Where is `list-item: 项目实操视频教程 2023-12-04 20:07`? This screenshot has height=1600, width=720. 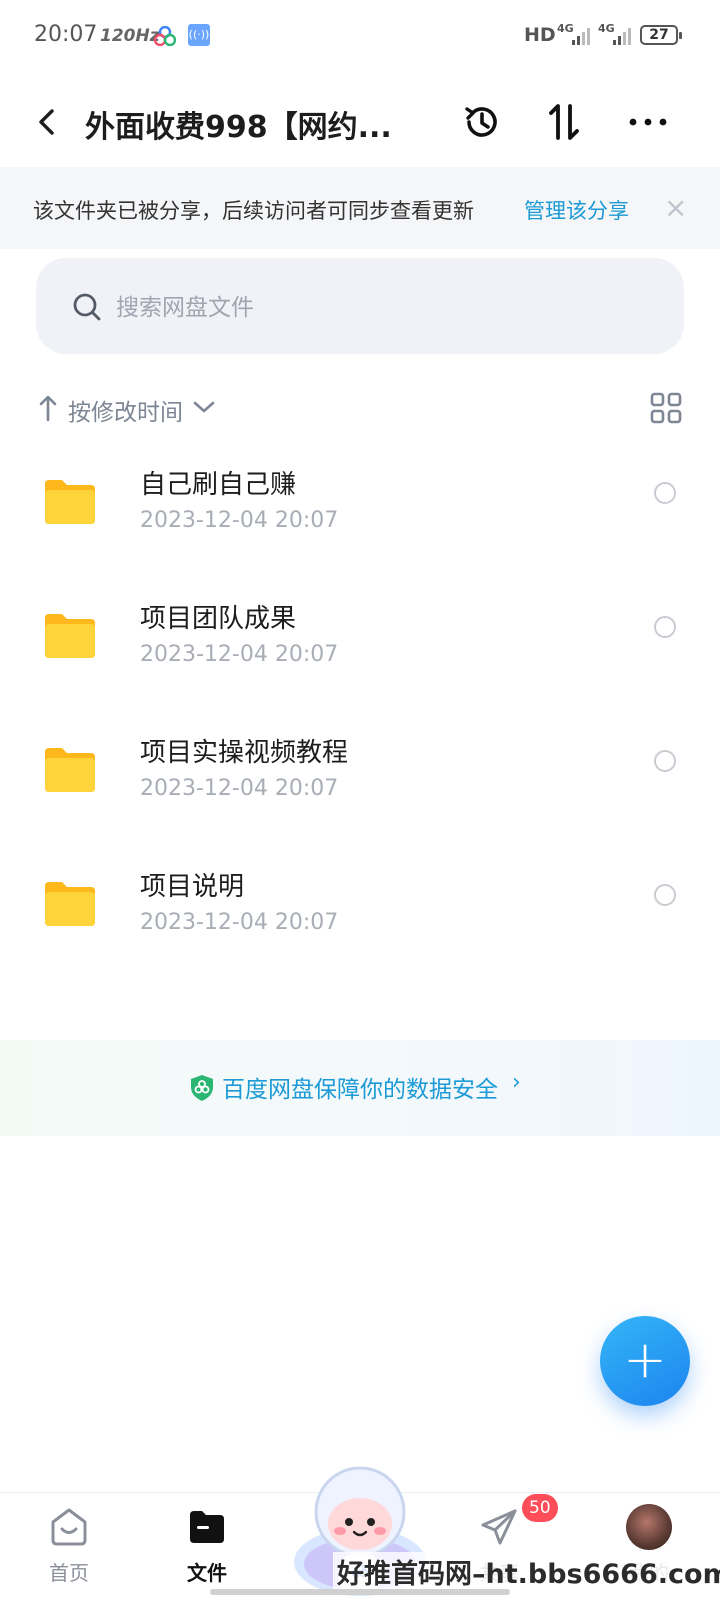 list-item: 项目实操视频教程 2023-12-04 20:07 is located at coordinates (360, 775).